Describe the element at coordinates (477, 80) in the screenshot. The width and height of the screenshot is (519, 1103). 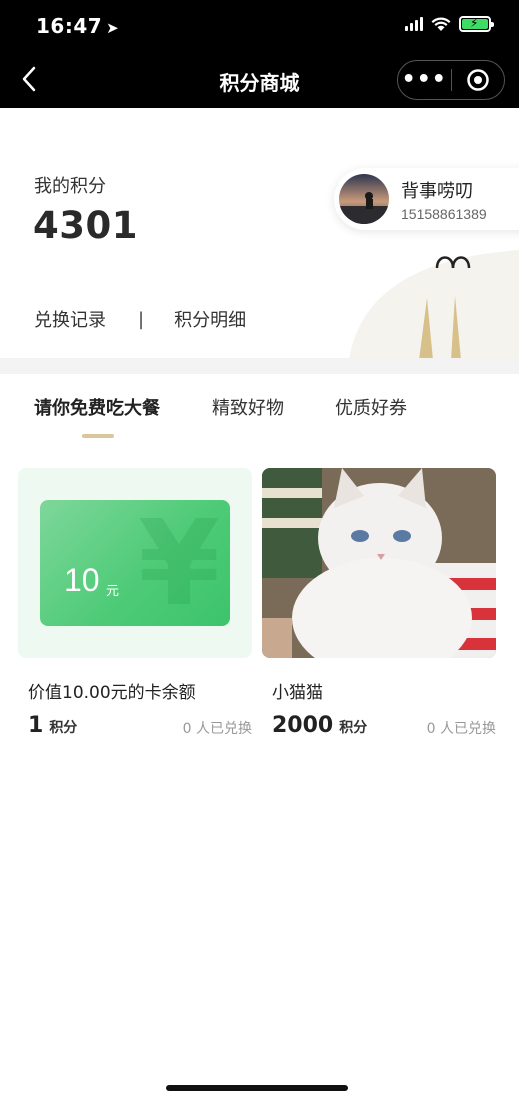
I see `target-icon` at that location.